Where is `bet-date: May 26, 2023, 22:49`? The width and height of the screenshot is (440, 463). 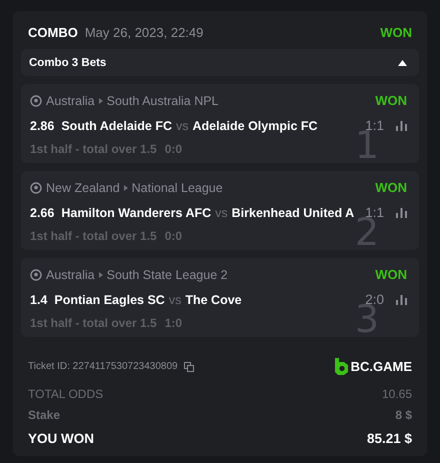 bet-date: May 26, 2023, 22:49 is located at coordinates (144, 32).